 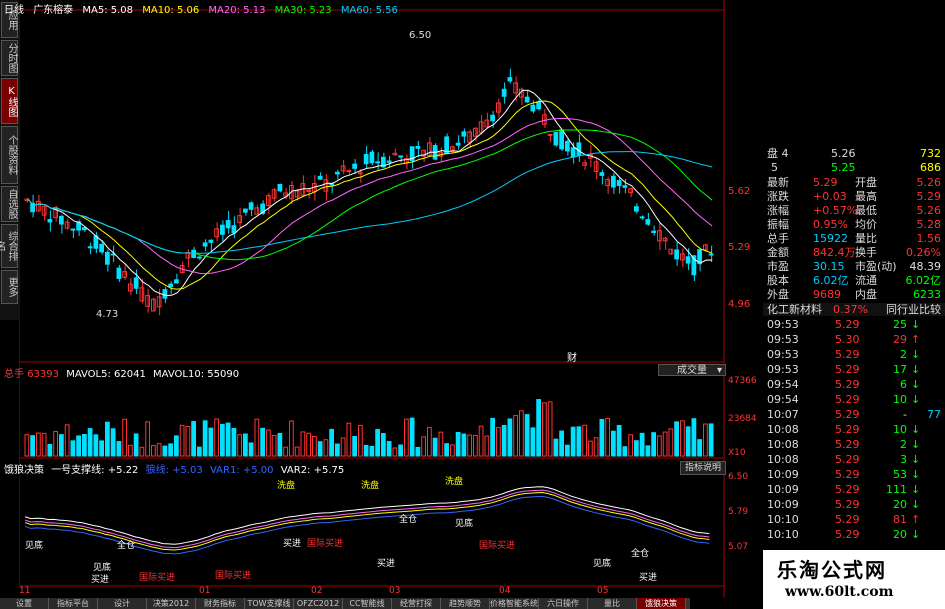 What do you see at coordinates (53, 10) in the screenshot?
I see `stock-name: 广东榕泰` at bounding box center [53, 10].